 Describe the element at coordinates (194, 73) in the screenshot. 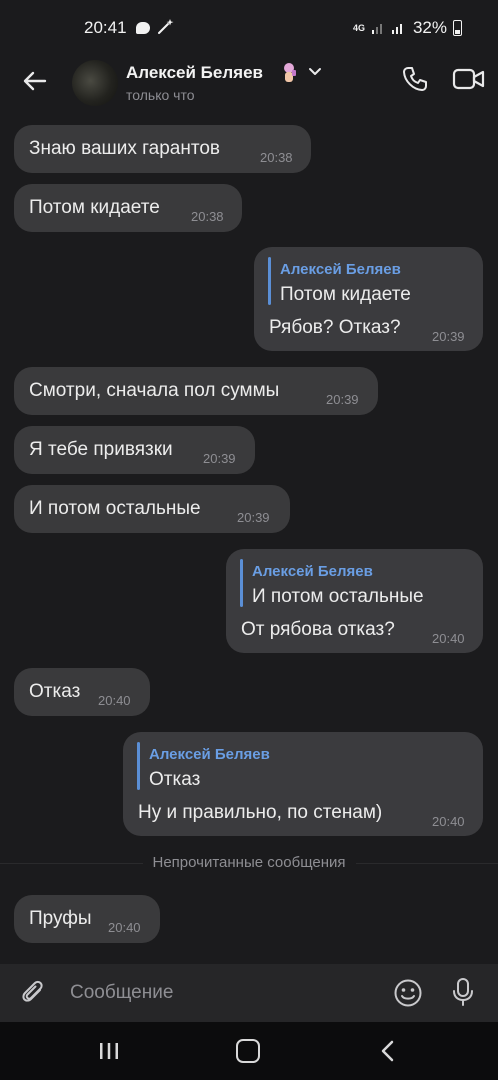

I see `contact-name: Алексей Беляев` at that location.